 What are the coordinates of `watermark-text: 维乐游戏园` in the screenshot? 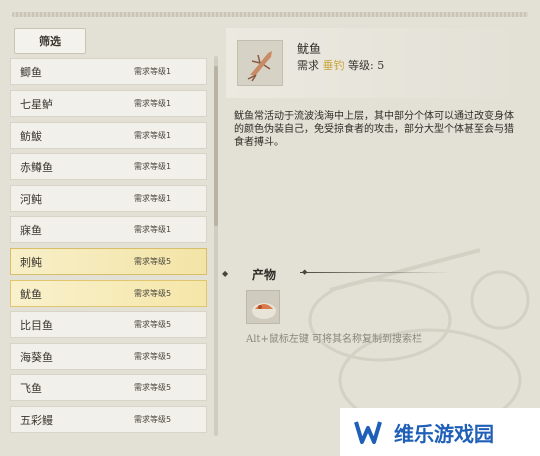 It's located at (444, 433).